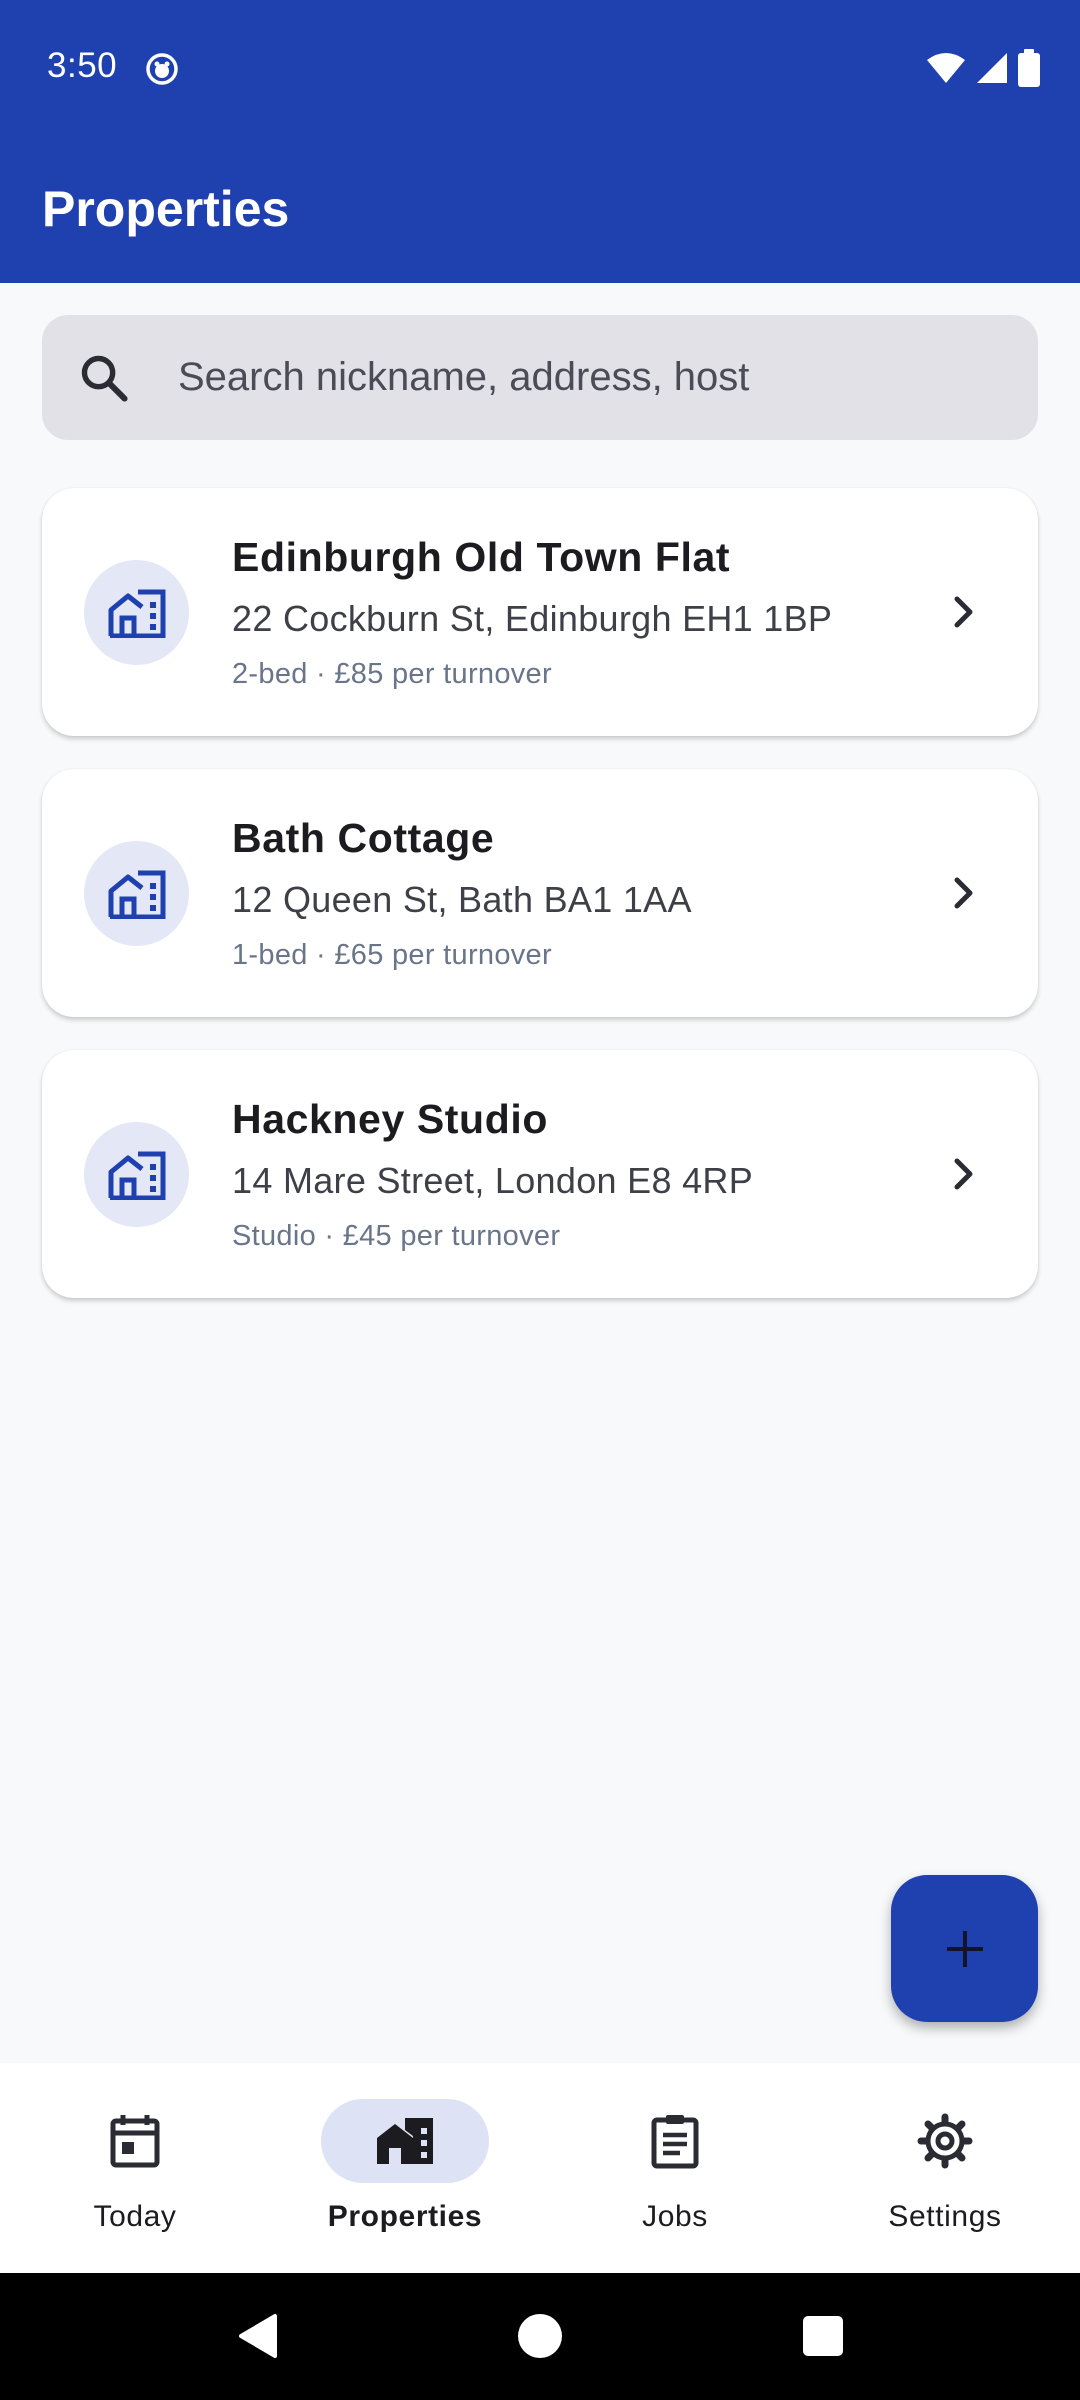  I want to click on gear-icon, so click(945, 2141).